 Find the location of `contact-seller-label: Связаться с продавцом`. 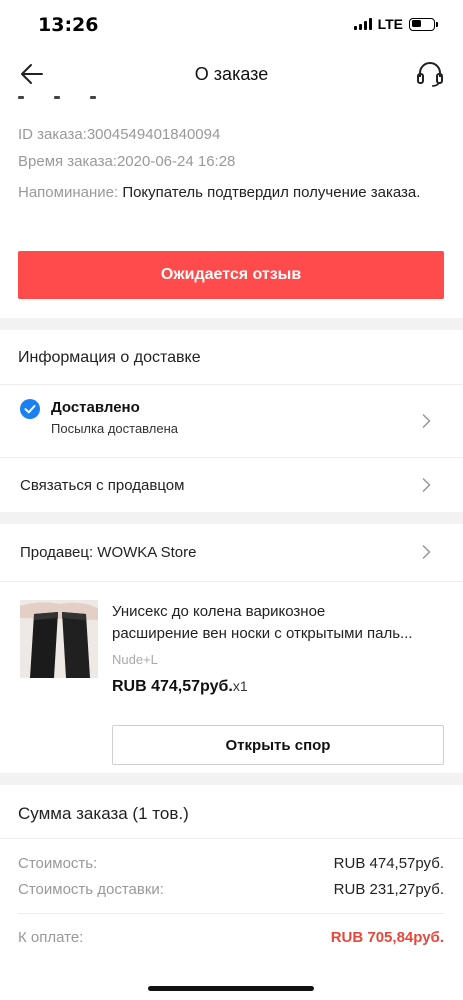

contact-seller-label: Связаться с продавцом is located at coordinates (102, 485).